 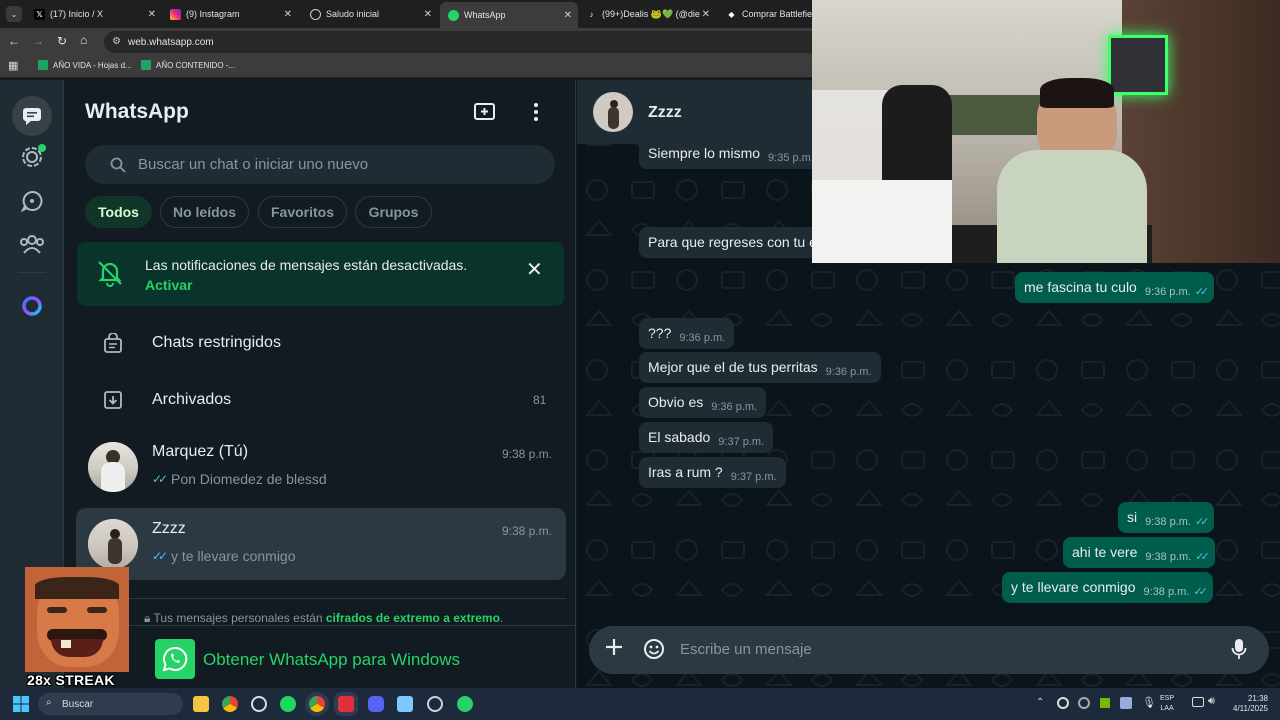 I want to click on windows-start-icon, so click(x=21, y=704).